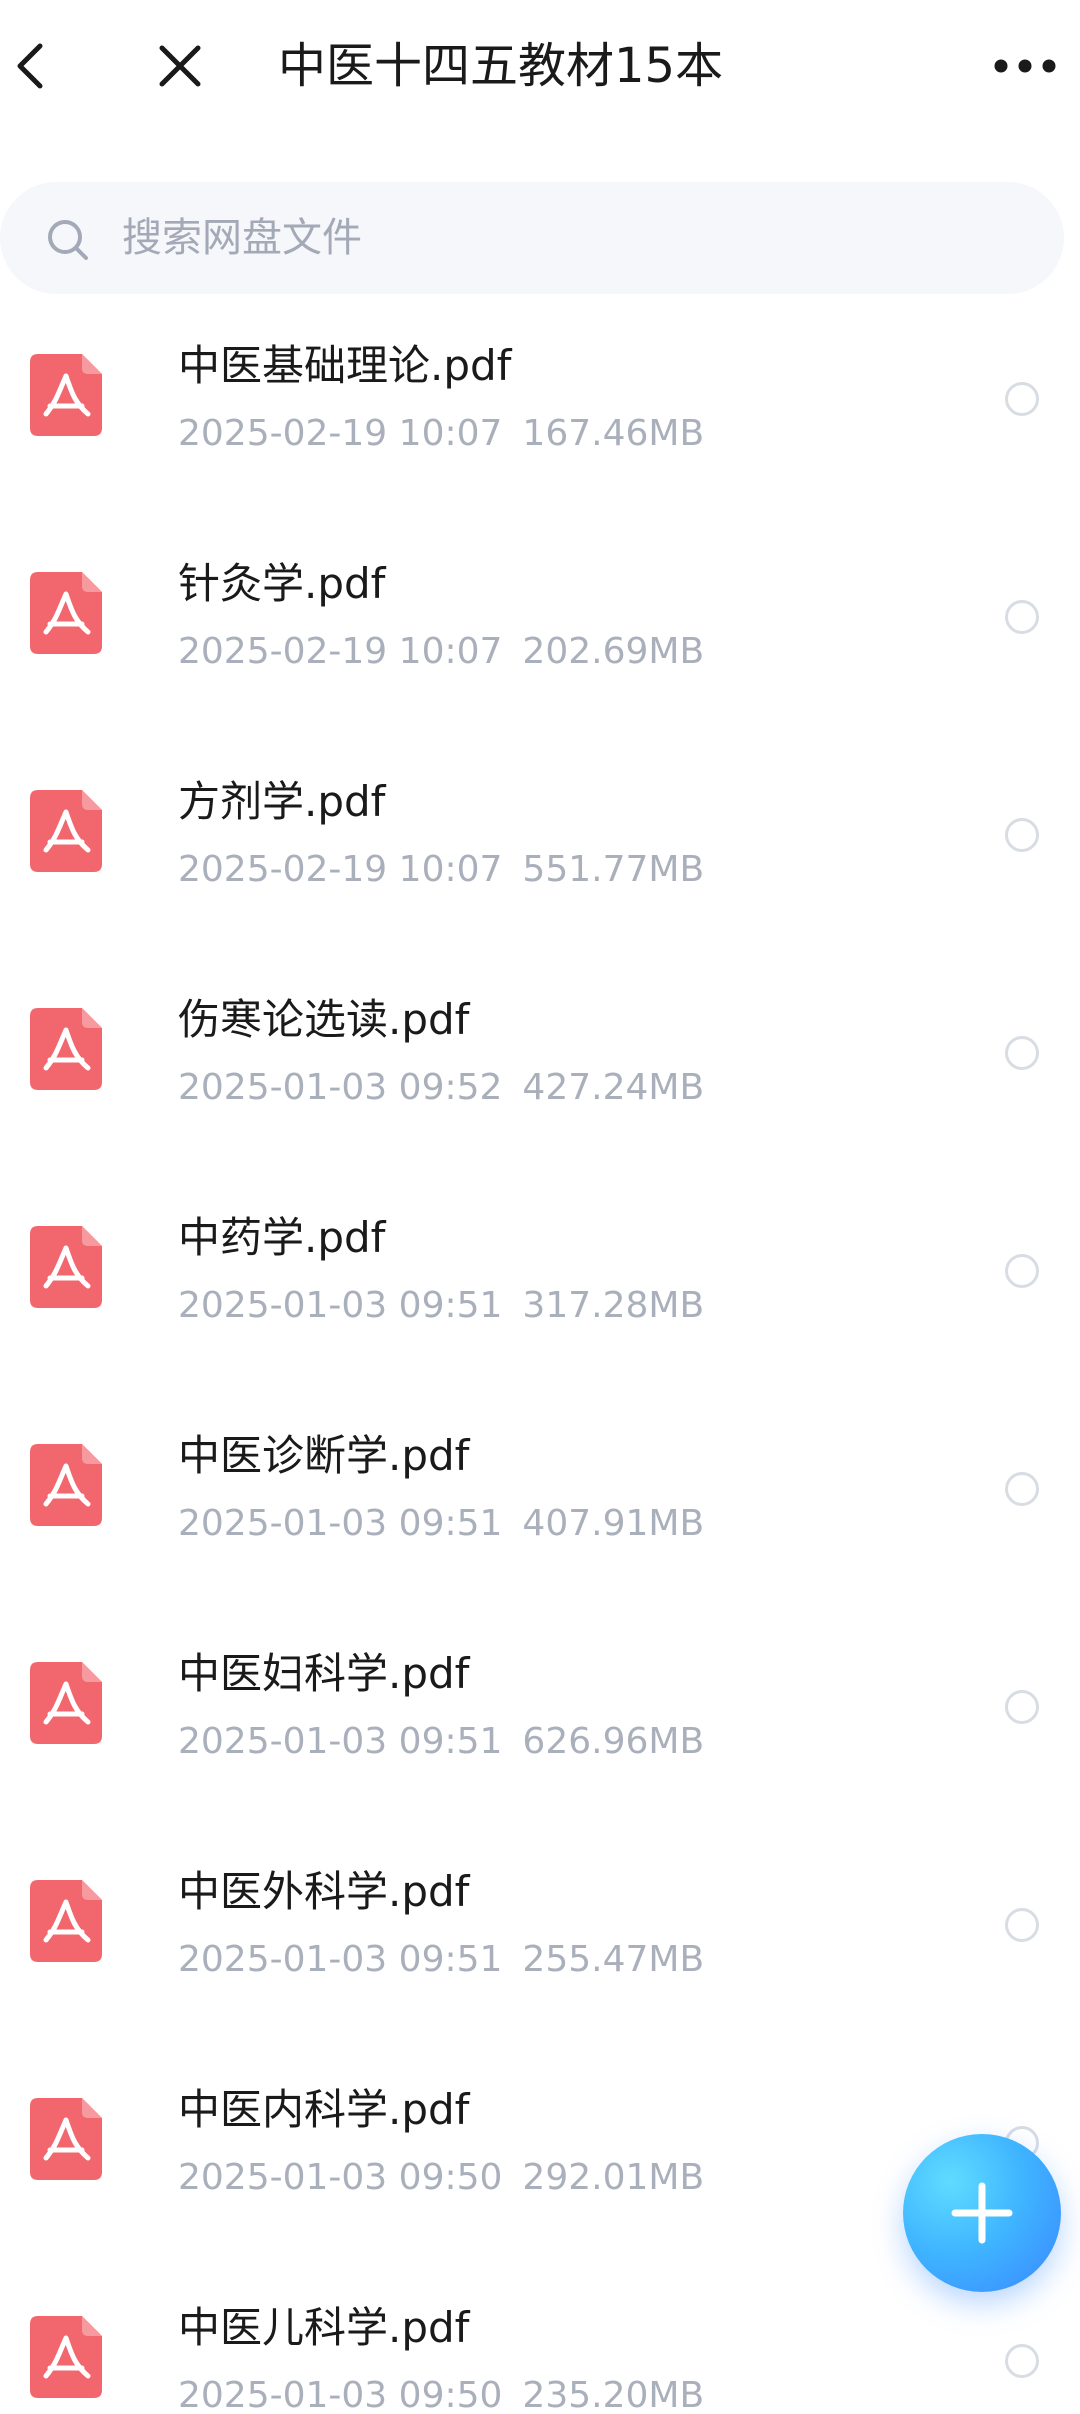 This screenshot has width=1080, height=2414. Describe the element at coordinates (613, 1305) in the screenshot. I see `file-size: 317.28MB` at that location.